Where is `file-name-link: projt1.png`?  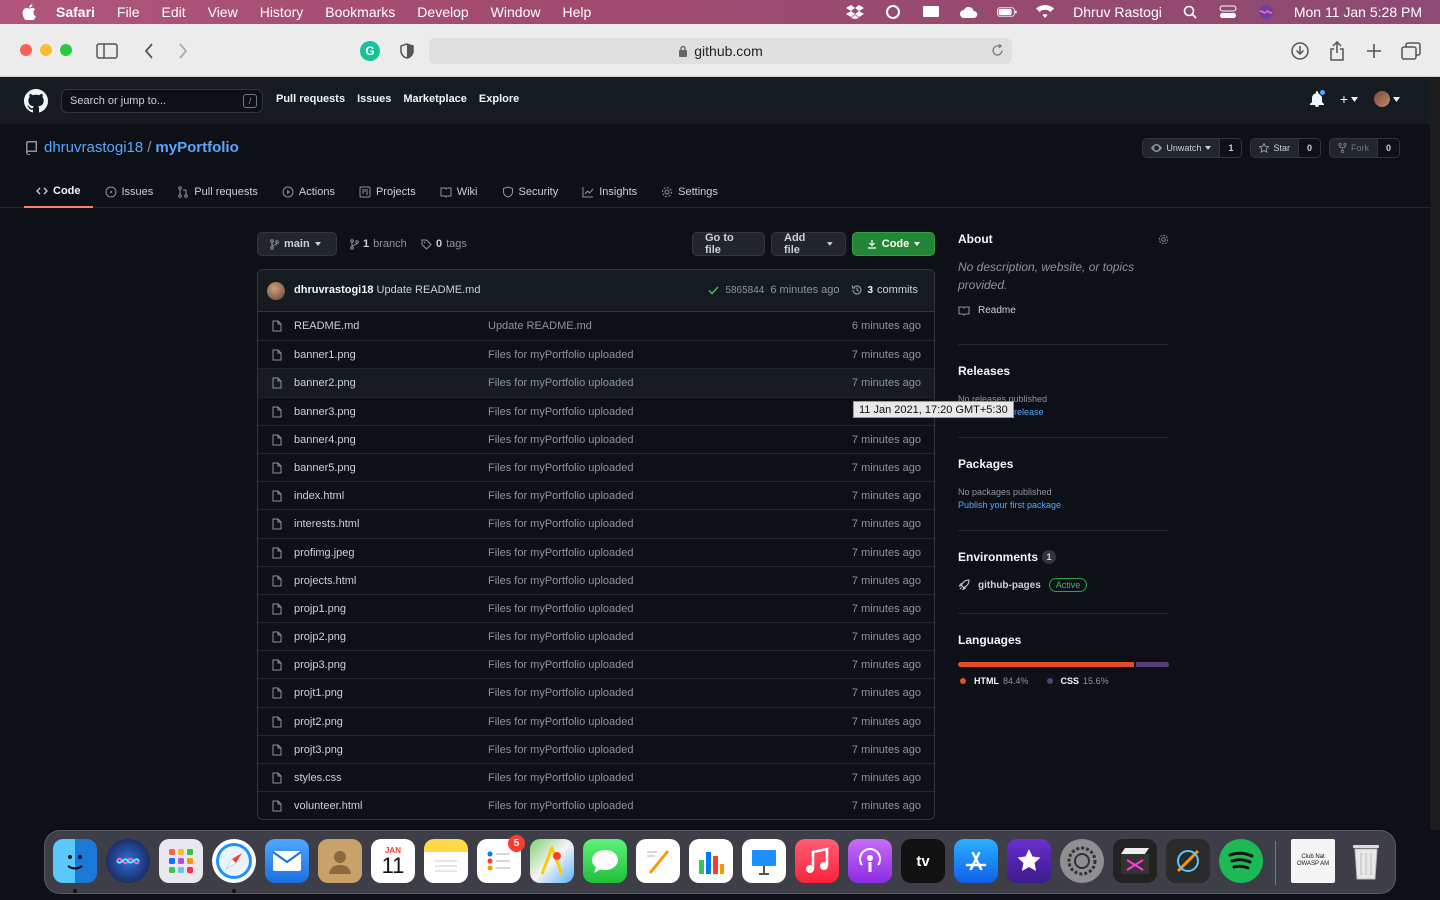
file-name-link: projt1.png is located at coordinates (318, 693).